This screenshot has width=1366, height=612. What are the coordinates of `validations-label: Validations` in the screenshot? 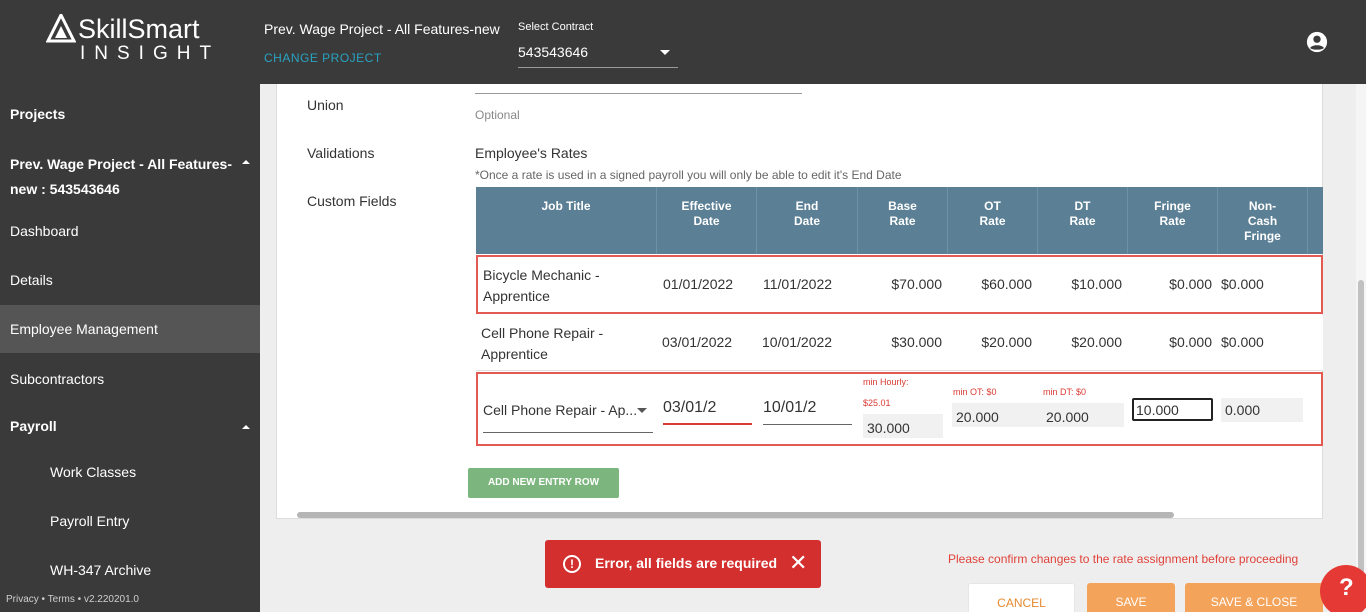 It's located at (341, 153).